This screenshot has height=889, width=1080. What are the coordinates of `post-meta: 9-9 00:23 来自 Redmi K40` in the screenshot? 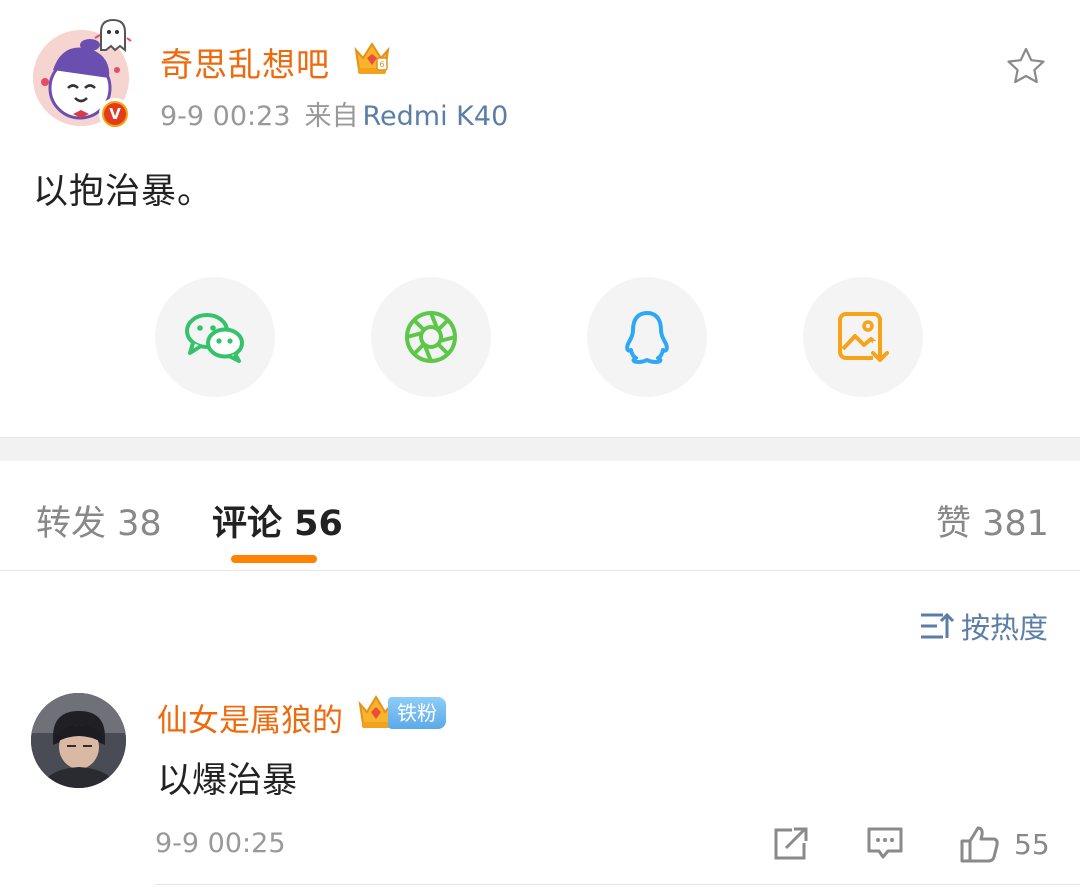 It's located at (334, 113).